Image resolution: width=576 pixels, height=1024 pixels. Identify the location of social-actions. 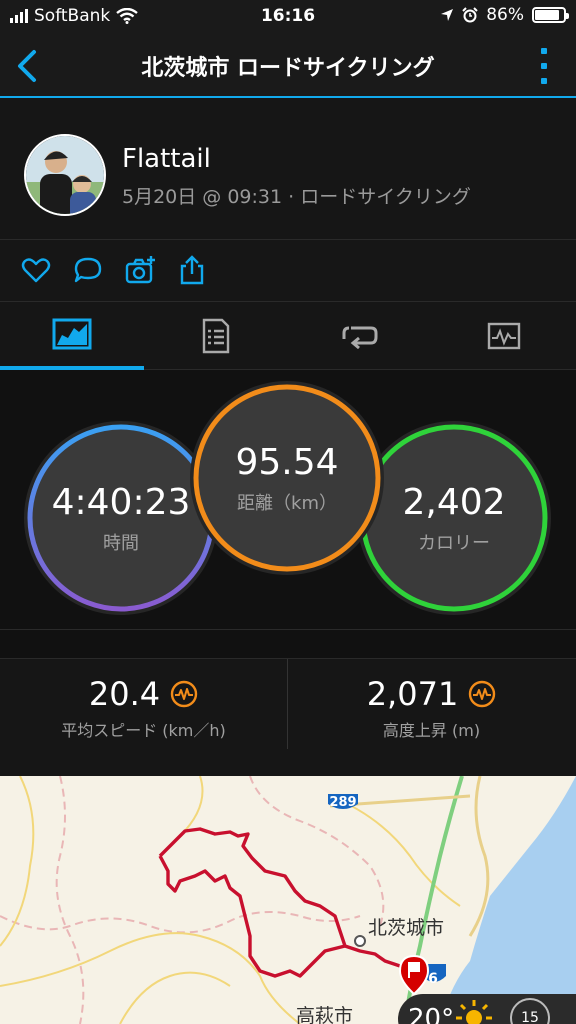
(288, 271).